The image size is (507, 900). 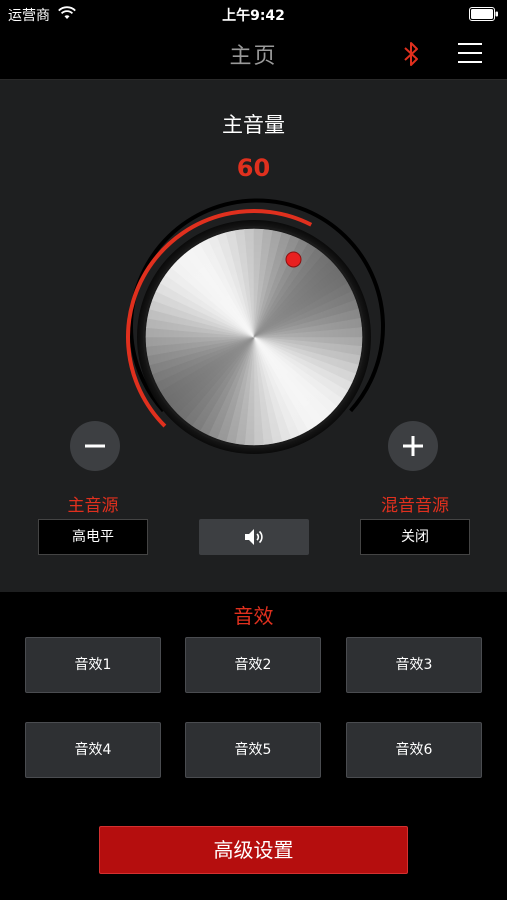 I want to click on mute-button, so click(x=254, y=537).